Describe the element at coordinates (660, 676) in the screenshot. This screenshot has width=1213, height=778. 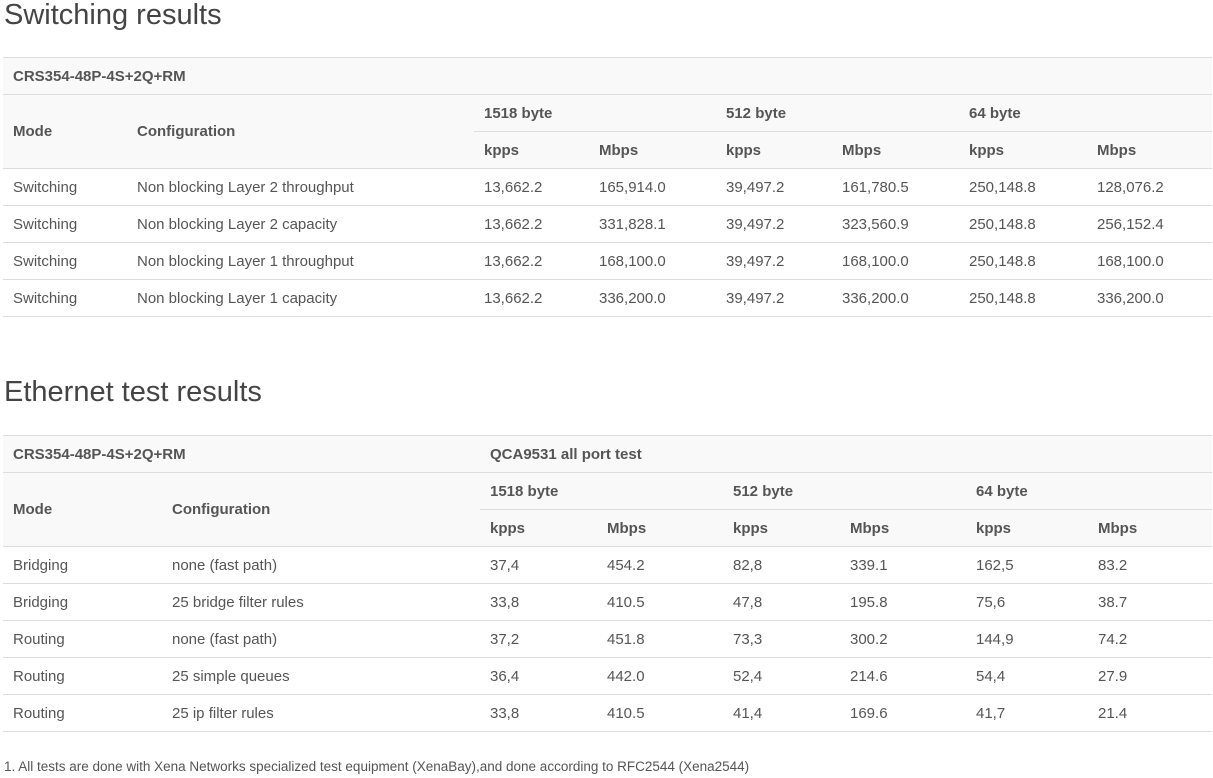
I see `value-cell: 442.0` at that location.